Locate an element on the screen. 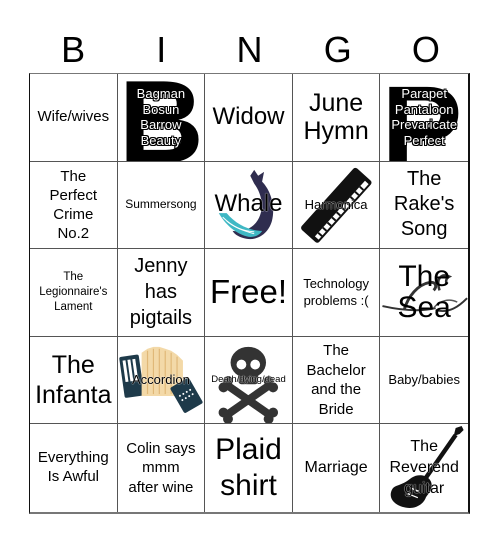 The width and height of the screenshot is (500, 544). cell-text: Everything Is Awful is located at coordinates (73, 467).